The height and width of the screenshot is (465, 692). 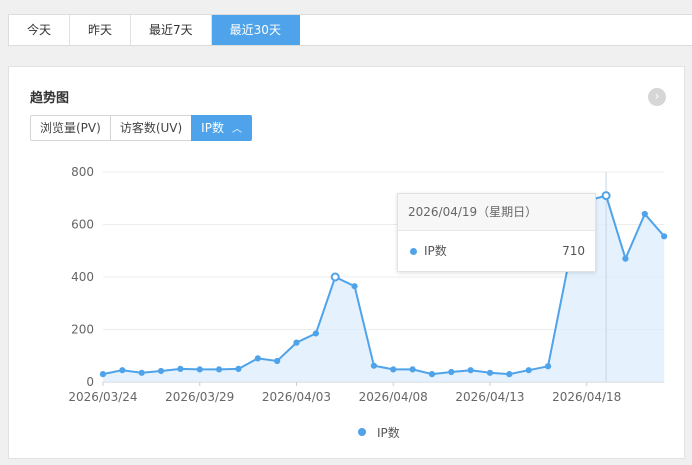 What do you see at coordinates (496, 251) in the screenshot?
I see `tooltip-row: IP数 710` at bounding box center [496, 251].